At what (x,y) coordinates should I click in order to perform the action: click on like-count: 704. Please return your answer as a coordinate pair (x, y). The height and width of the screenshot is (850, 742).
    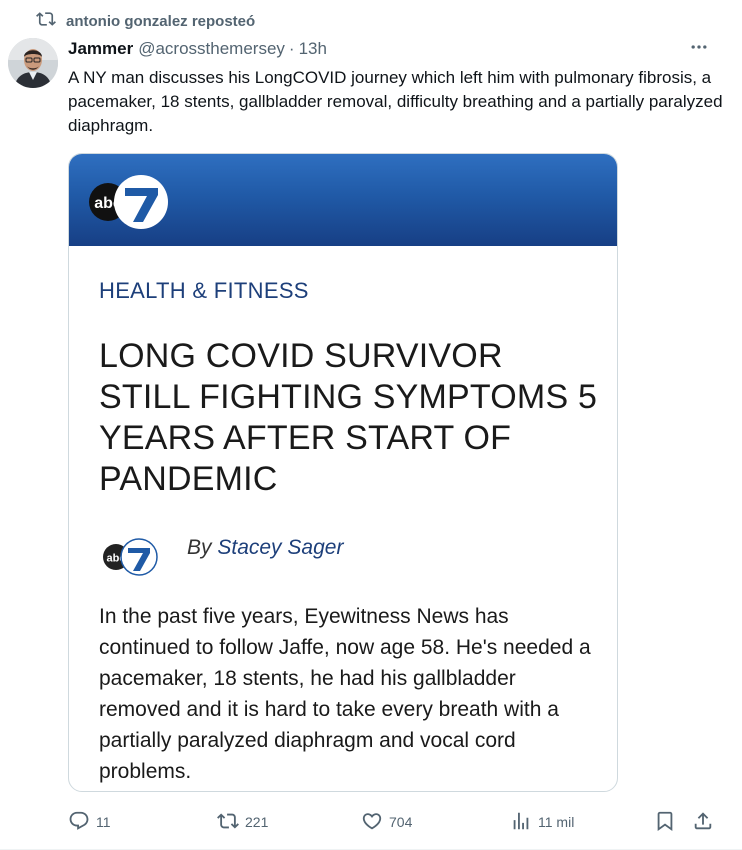
    Looking at the image, I should click on (401, 822).